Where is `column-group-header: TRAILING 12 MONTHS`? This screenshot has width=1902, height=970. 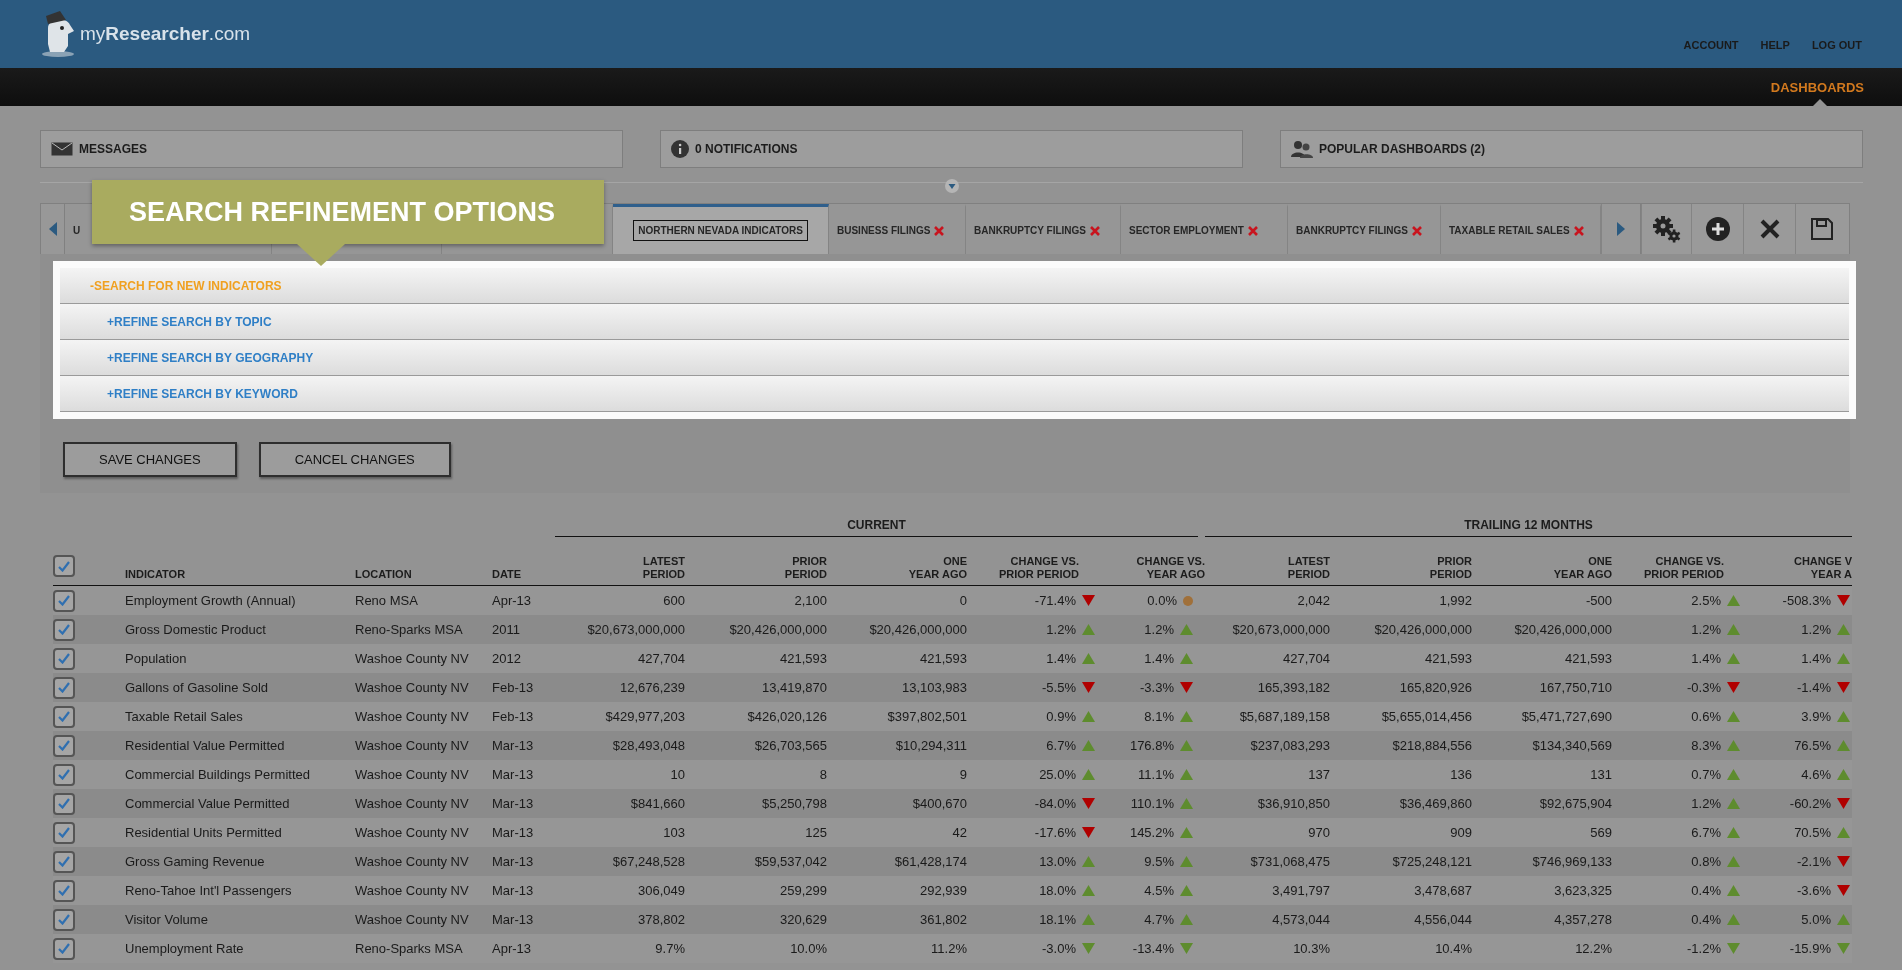 column-group-header: TRAILING 12 MONTHS is located at coordinates (1528, 523).